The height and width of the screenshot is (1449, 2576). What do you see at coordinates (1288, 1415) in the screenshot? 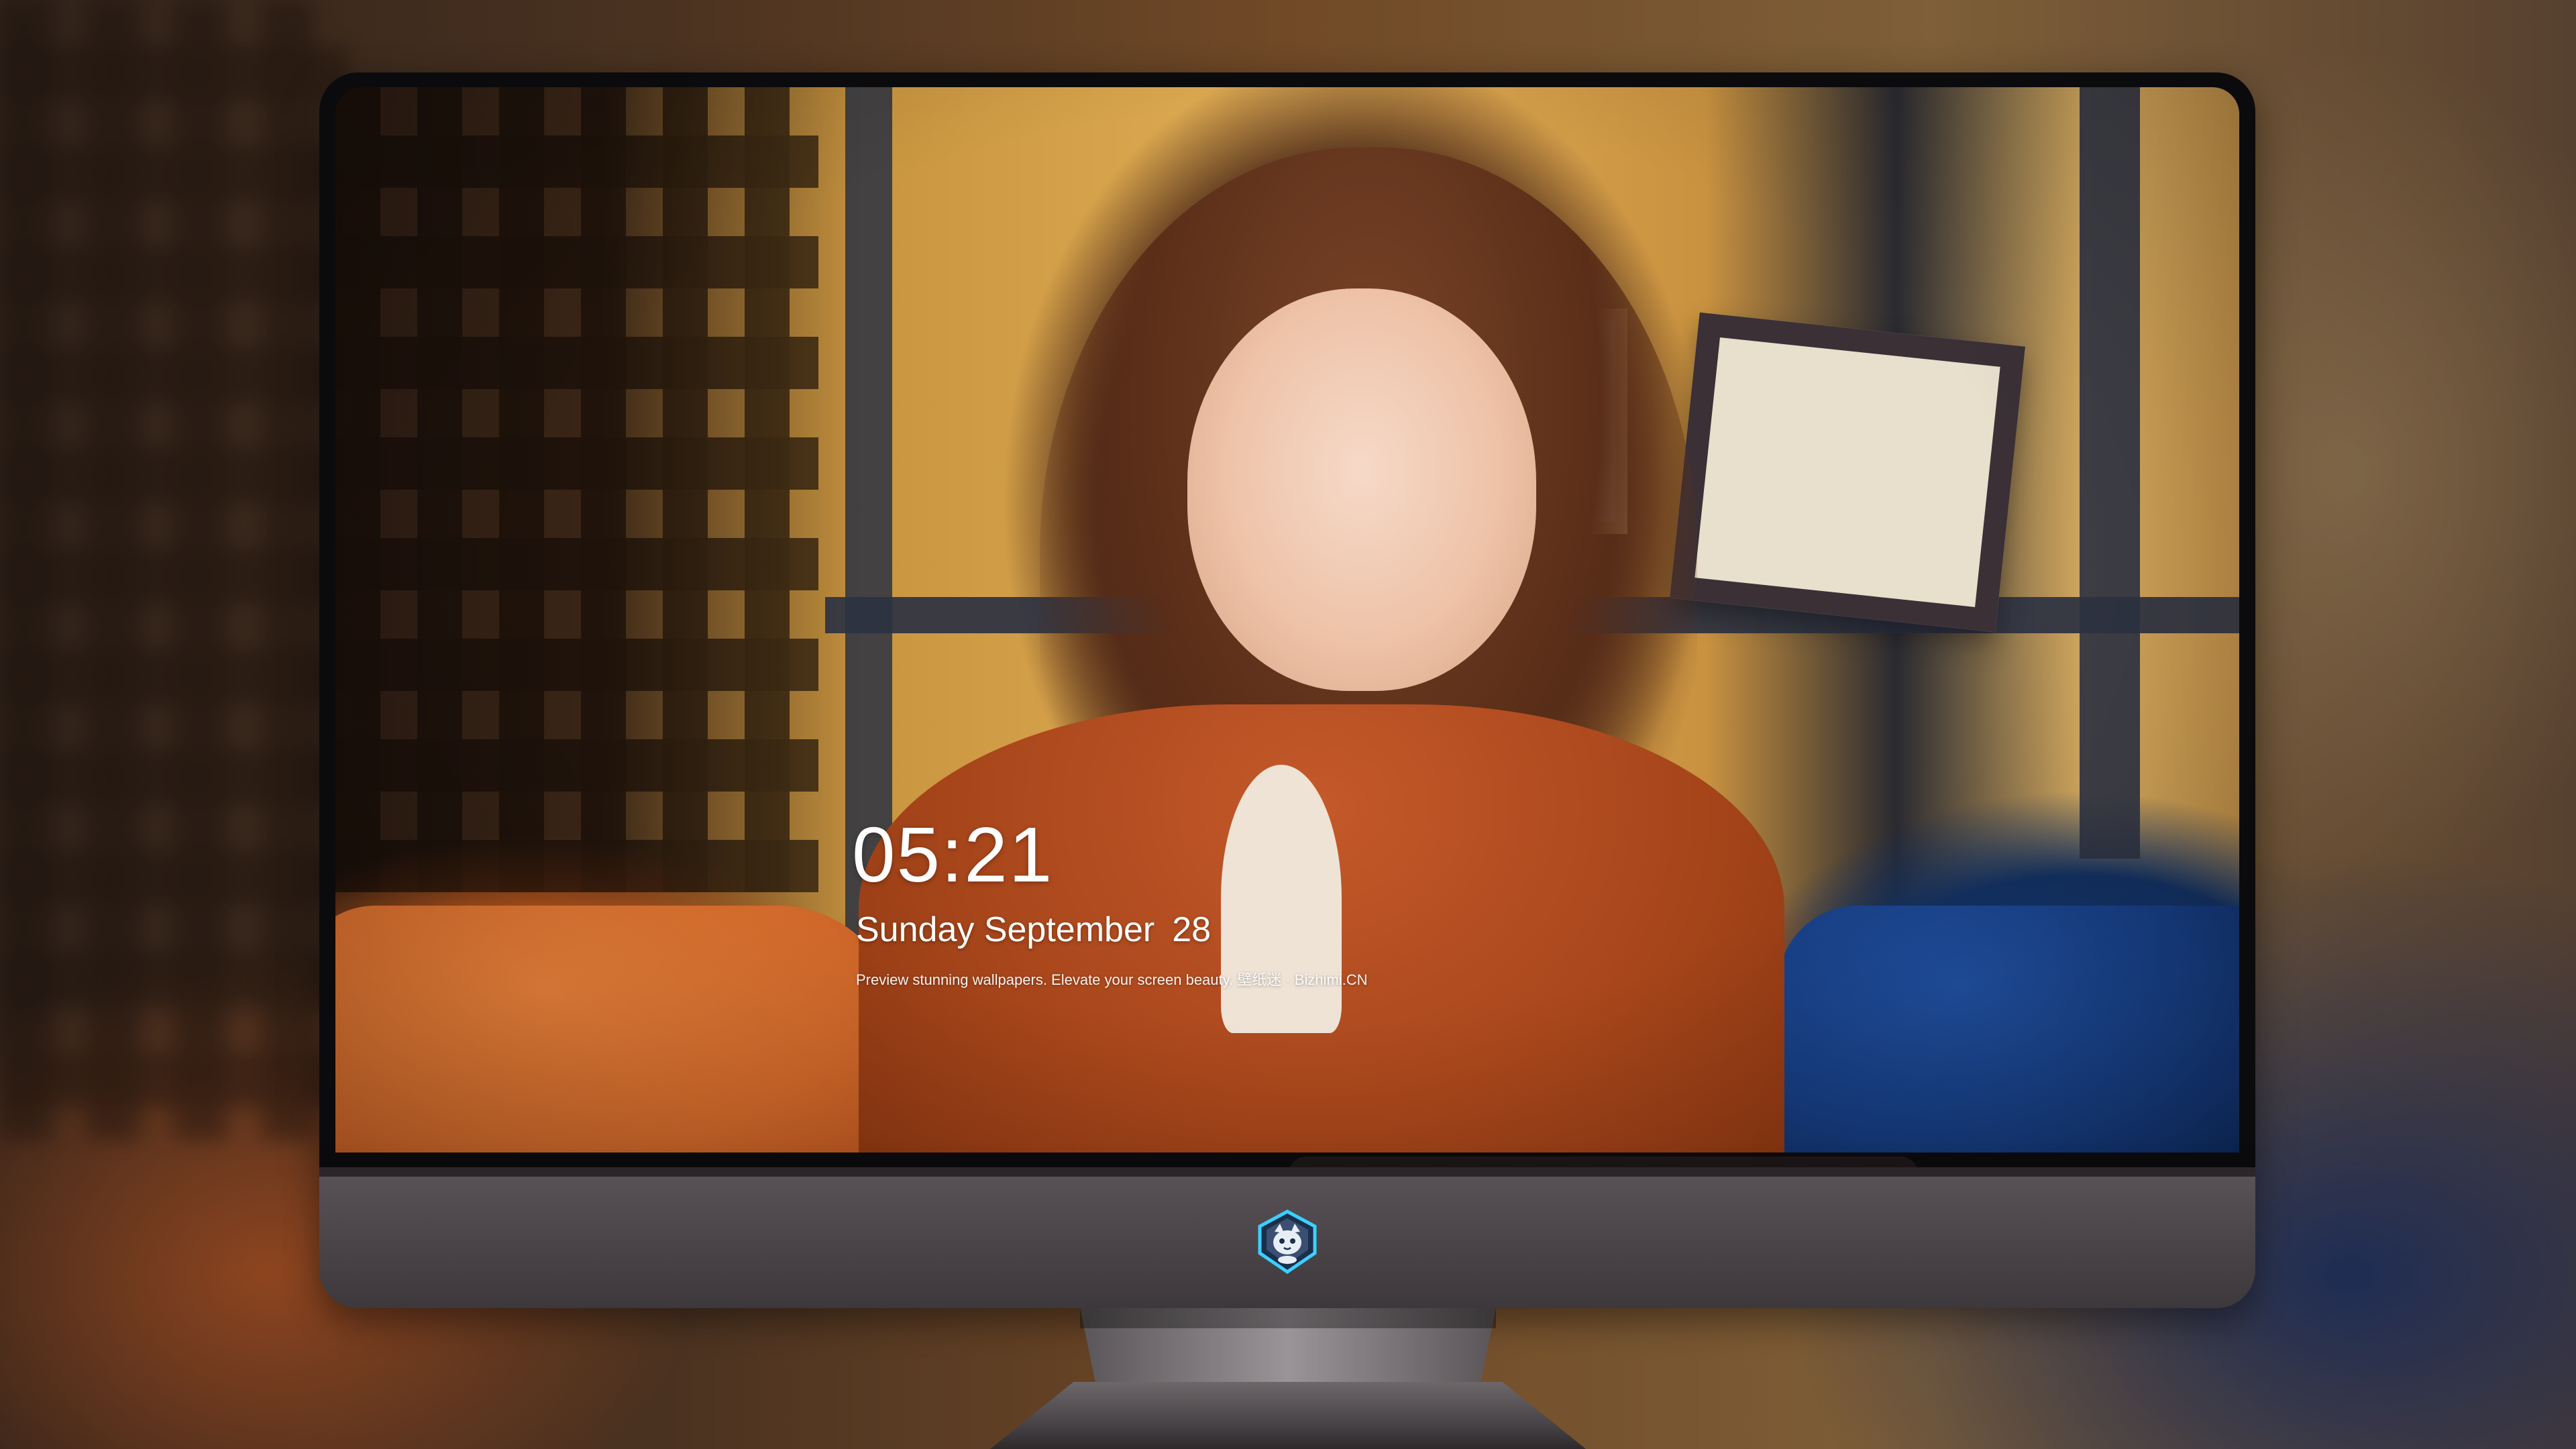
I see `monitor-stand-base` at bounding box center [1288, 1415].